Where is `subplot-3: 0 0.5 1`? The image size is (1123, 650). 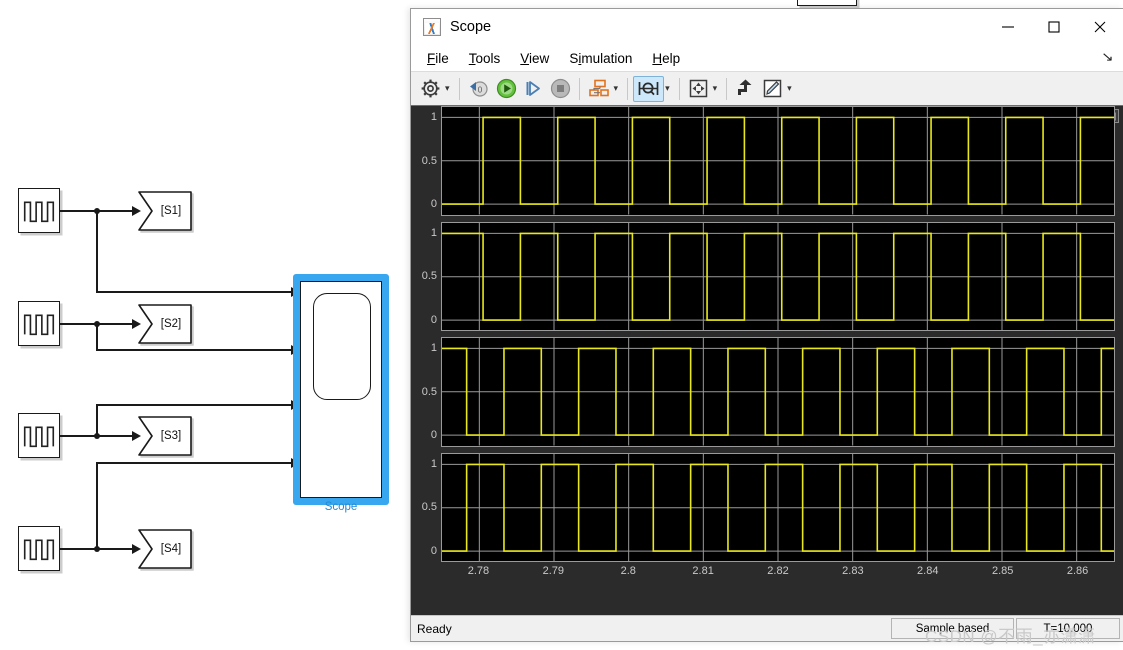
subplot-3: 0 0.5 1 is located at coordinates (767, 392).